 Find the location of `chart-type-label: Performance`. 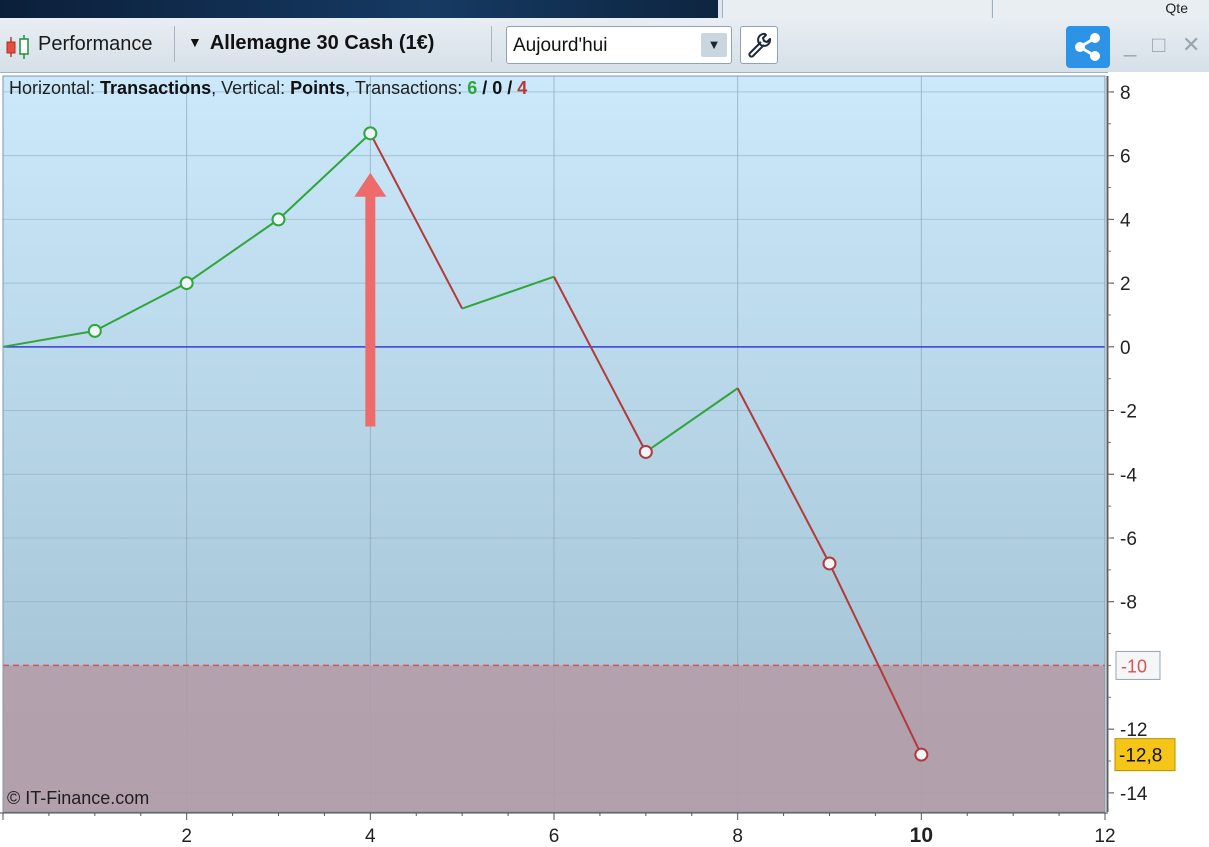

chart-type-label: Performance is located at coordinates (95, 44).